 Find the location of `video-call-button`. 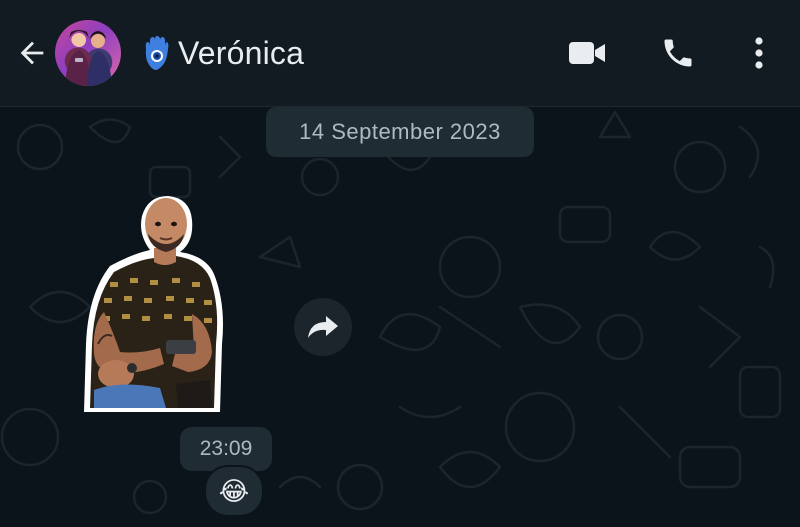

video-call-button is located at coordinates (587, 53).